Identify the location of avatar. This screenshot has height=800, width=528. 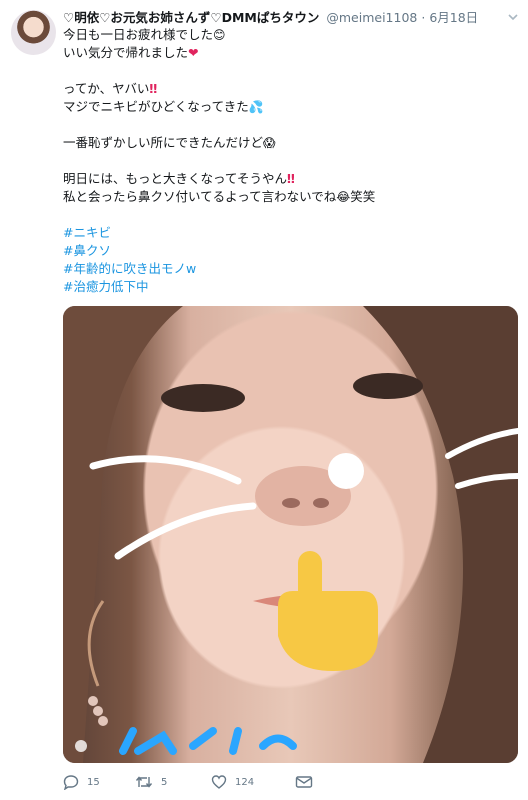
(33, 32).